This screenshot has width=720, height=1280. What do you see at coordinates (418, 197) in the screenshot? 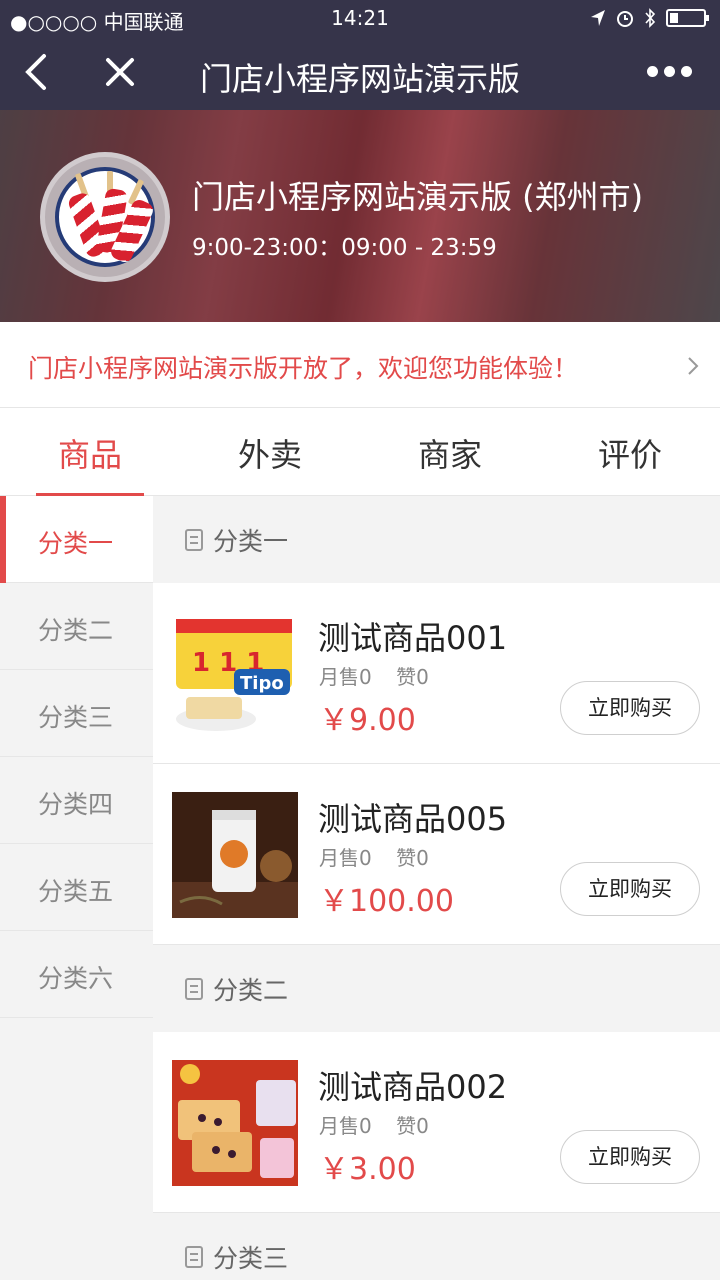
I see `store-name: 门店小程序网站演示版 (郑州市)` at bounding box center [418, 197].